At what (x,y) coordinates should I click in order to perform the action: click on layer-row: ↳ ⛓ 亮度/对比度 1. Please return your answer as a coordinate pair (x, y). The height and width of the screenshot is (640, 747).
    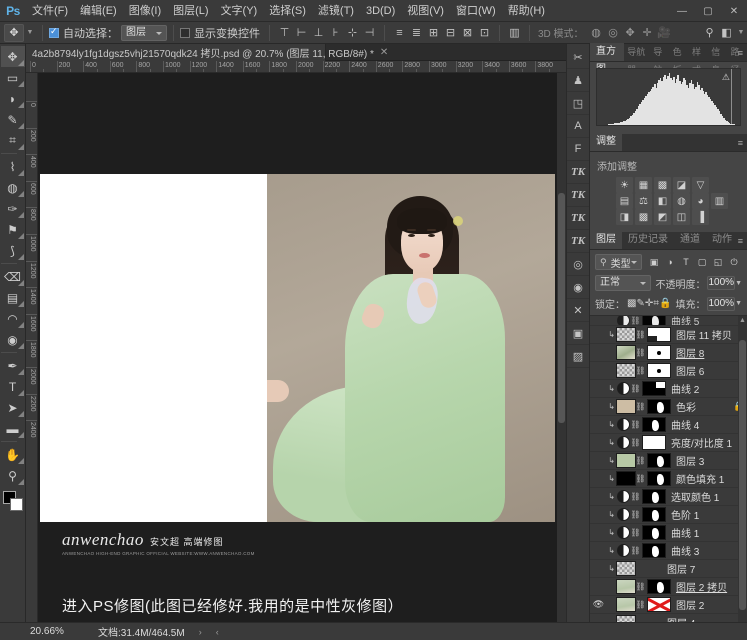
    Looking at the image, I should click on (668, 443).